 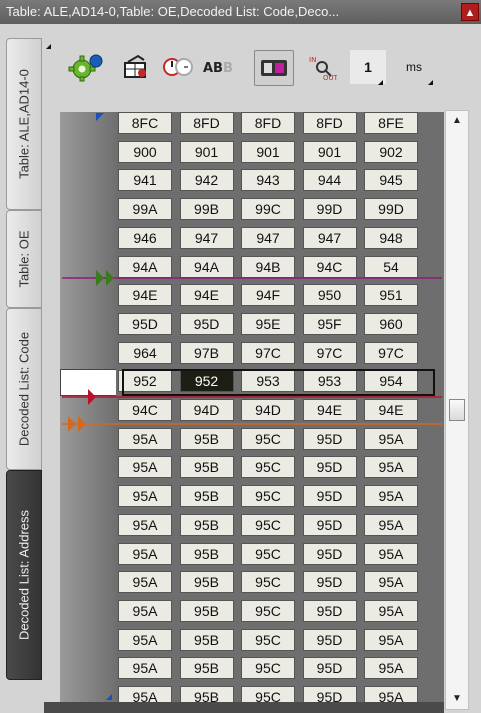 I want to click on scroll-down-icon: ▼, so click(x=457, y=699).